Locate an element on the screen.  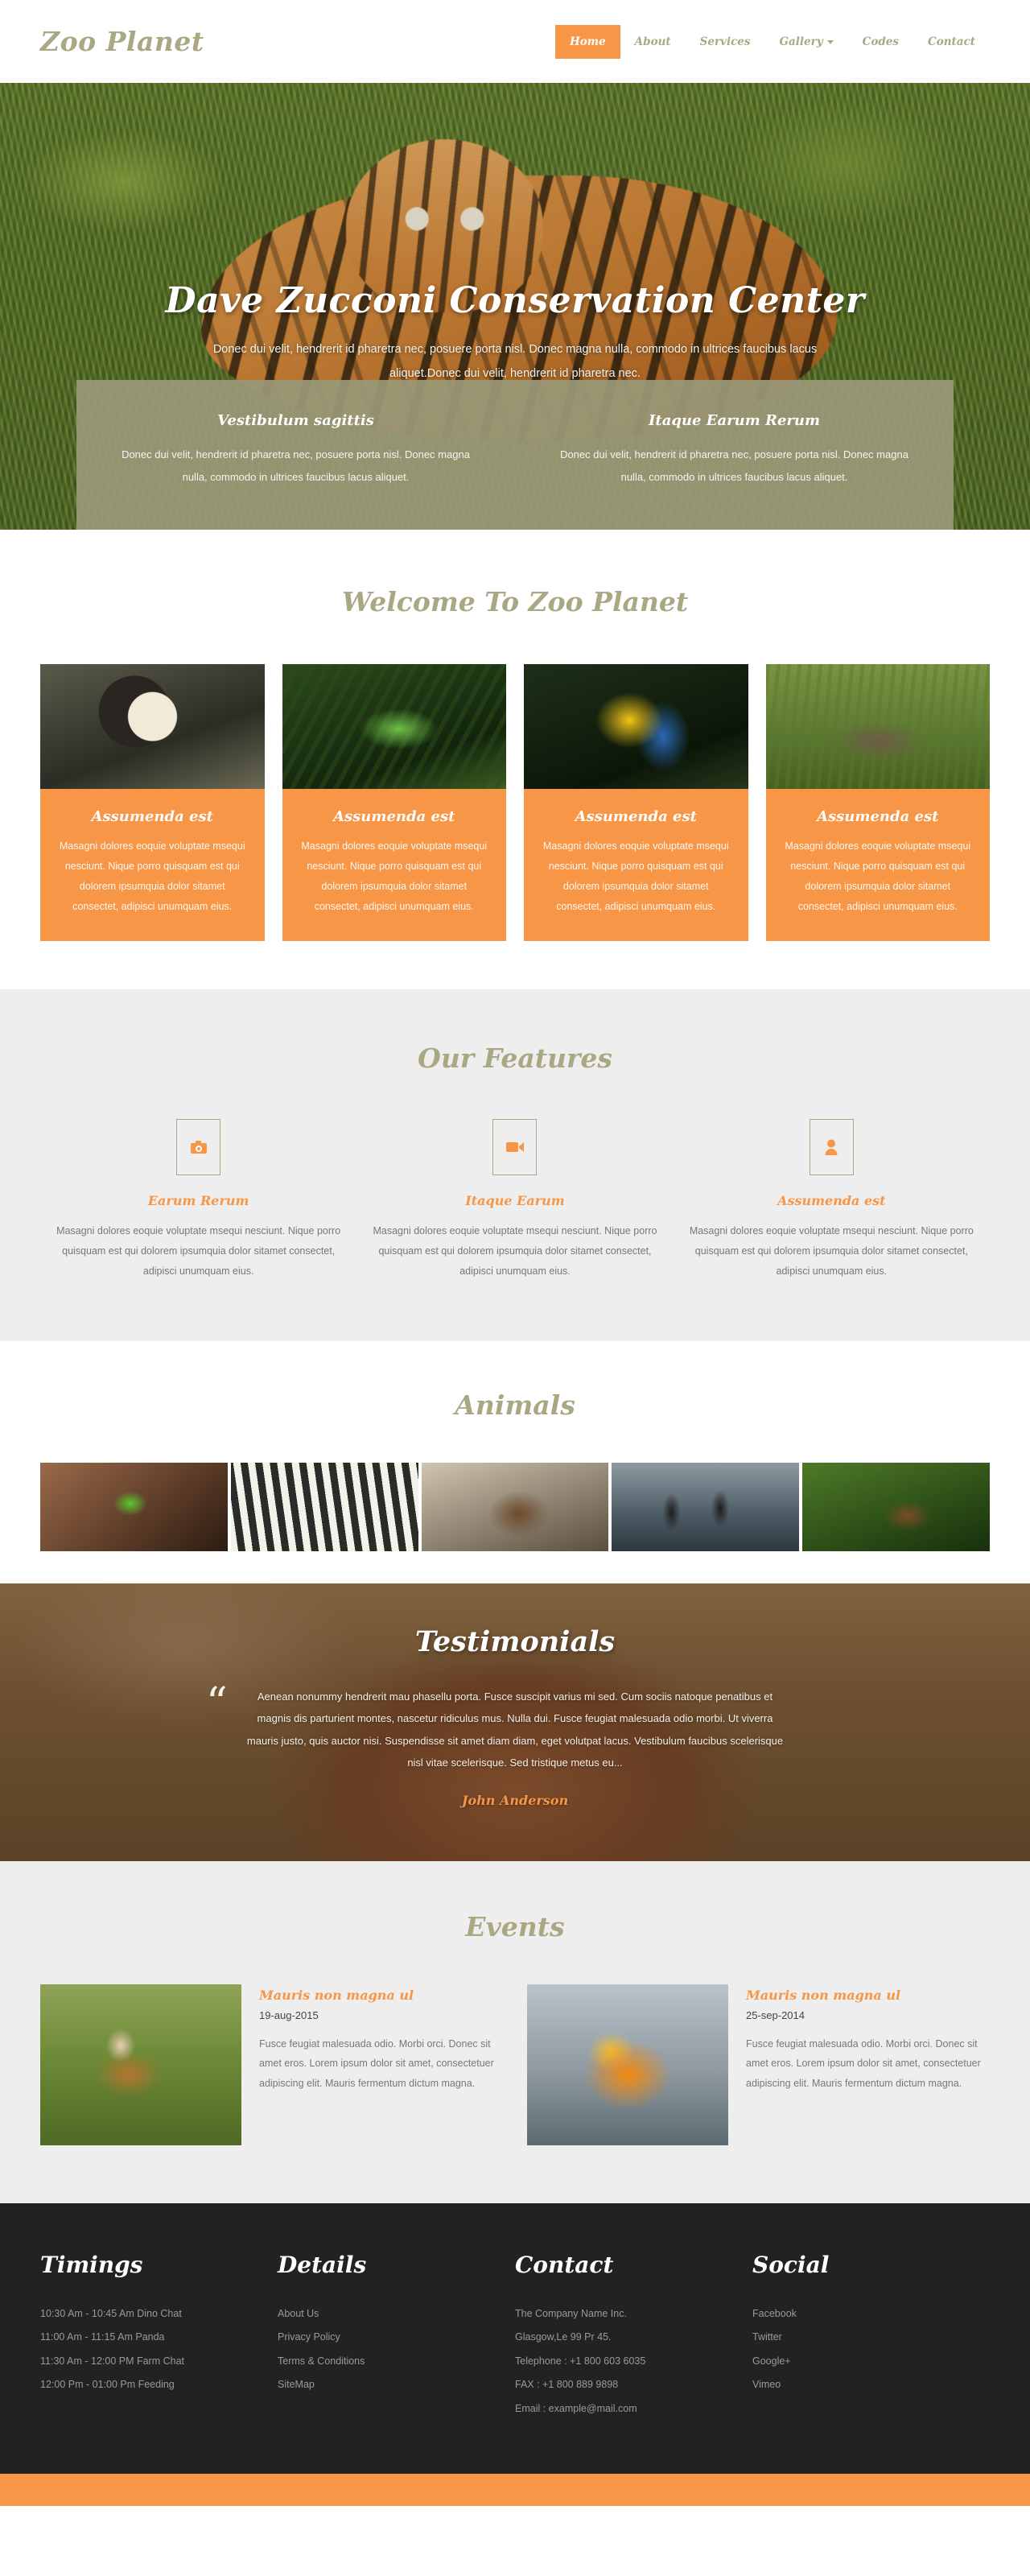
nav-label: Codes is located at coordinates (880, 41).